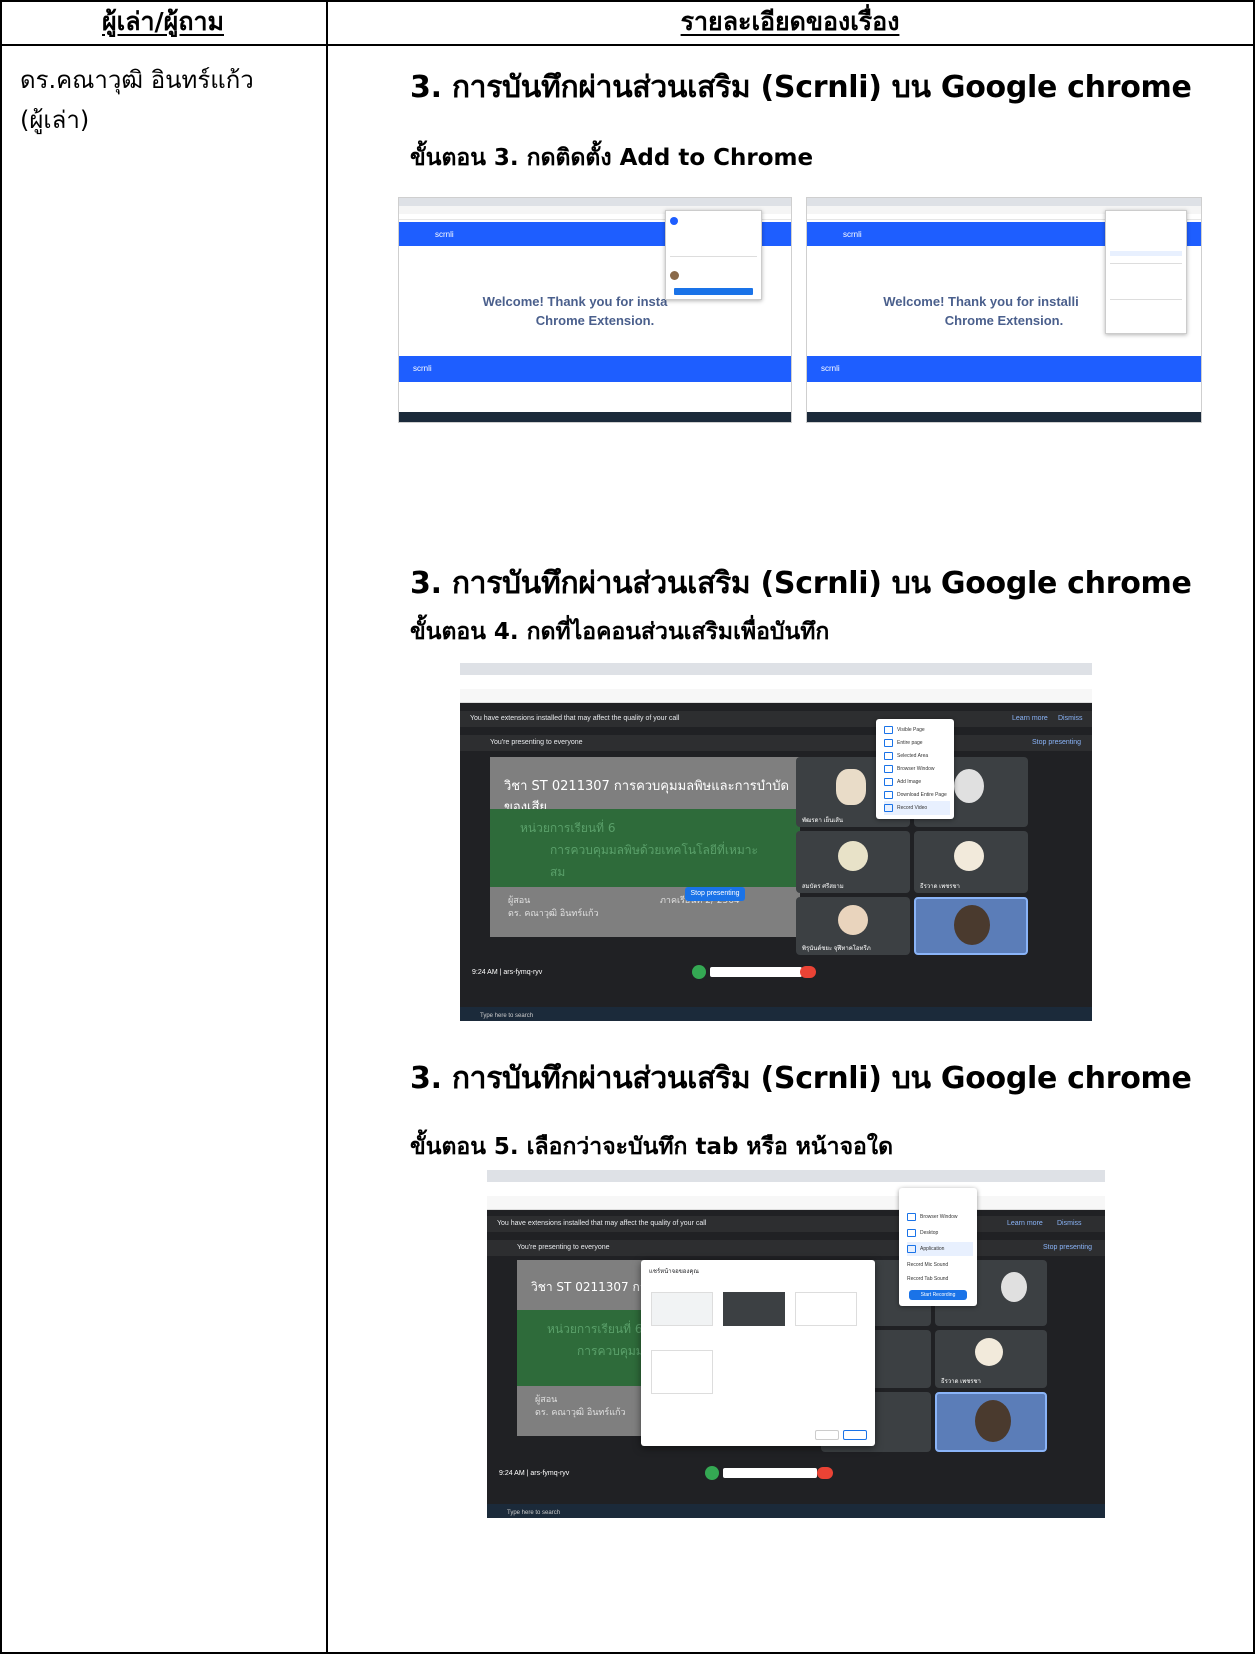 The image size is (1255, 1654). I want to click on menu-add-image: Add Image, so click(917, 782).